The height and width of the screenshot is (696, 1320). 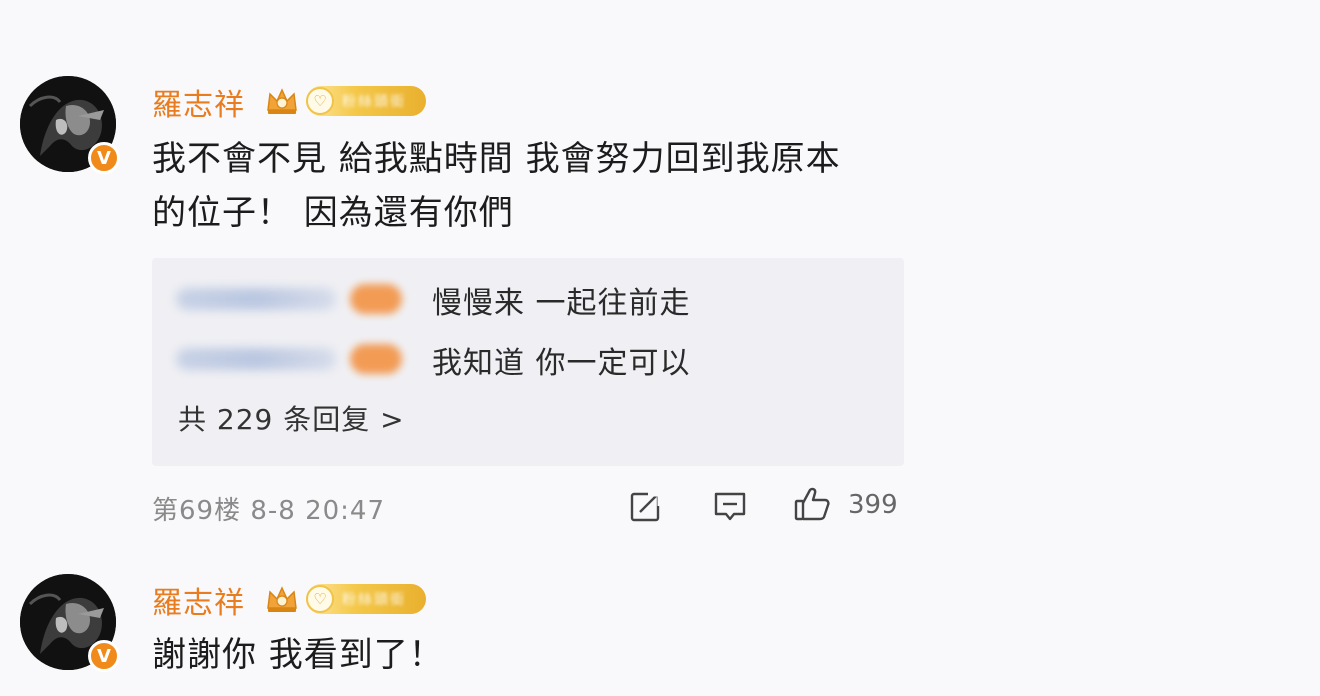 I want to click on comment-text: 我不會不見 給我點時間 我會努力回到我原本 的位子！ 因為還有你們, so click(x=496, y=186).